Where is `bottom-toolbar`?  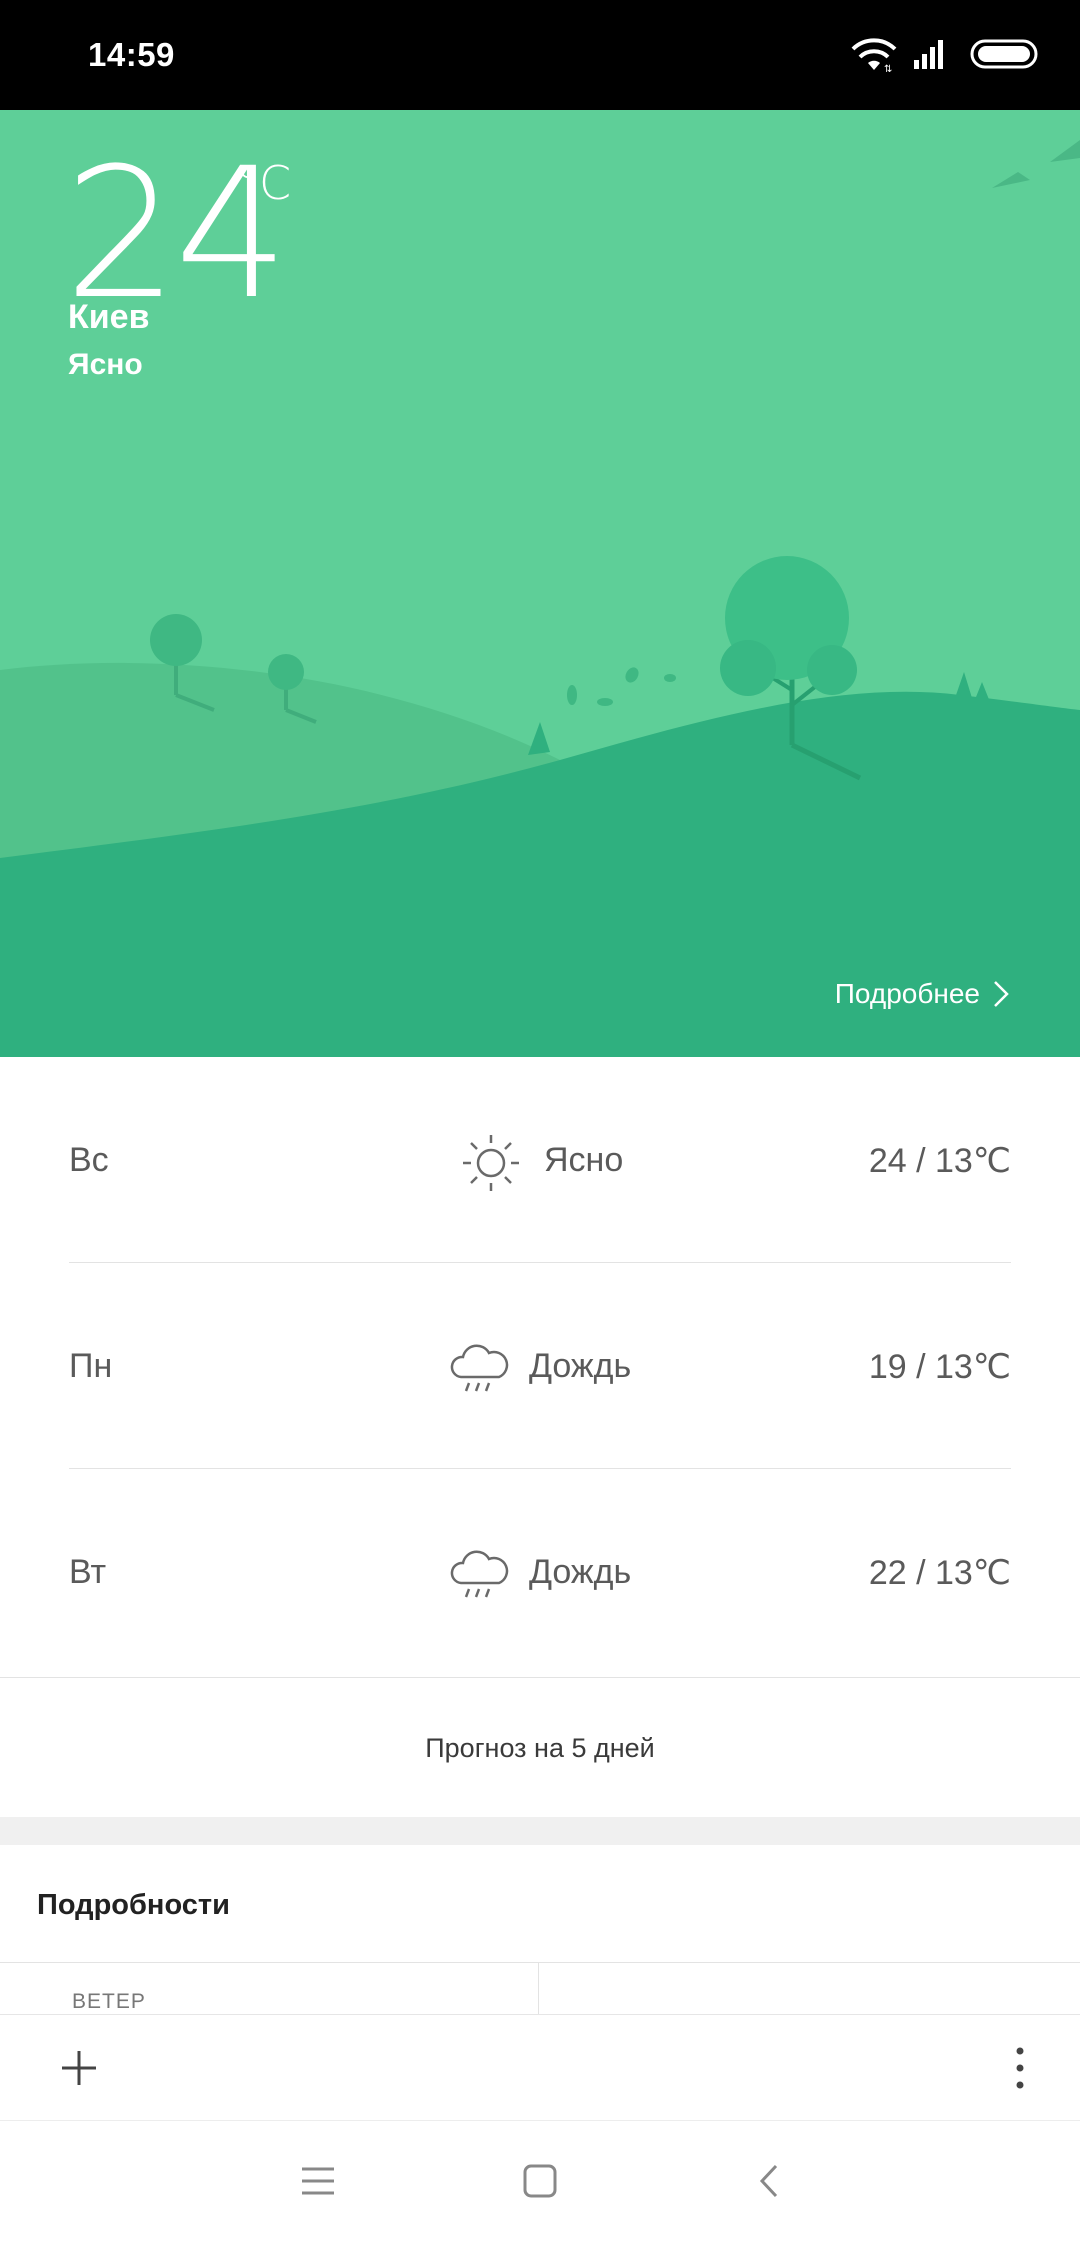
bottom-toolbar is located at coordinates (540, 2067).